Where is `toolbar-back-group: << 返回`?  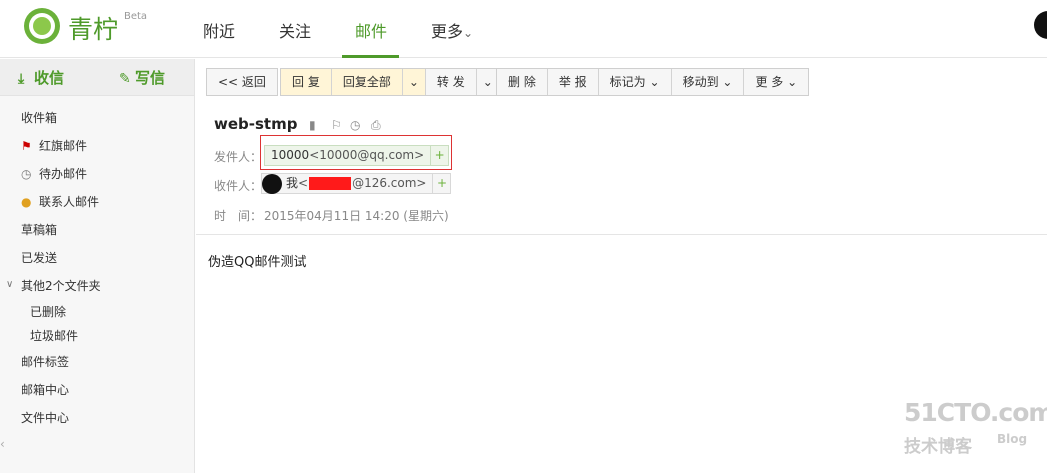 toolbar-back-group: << 返回 is located at coordinates (242, 82).